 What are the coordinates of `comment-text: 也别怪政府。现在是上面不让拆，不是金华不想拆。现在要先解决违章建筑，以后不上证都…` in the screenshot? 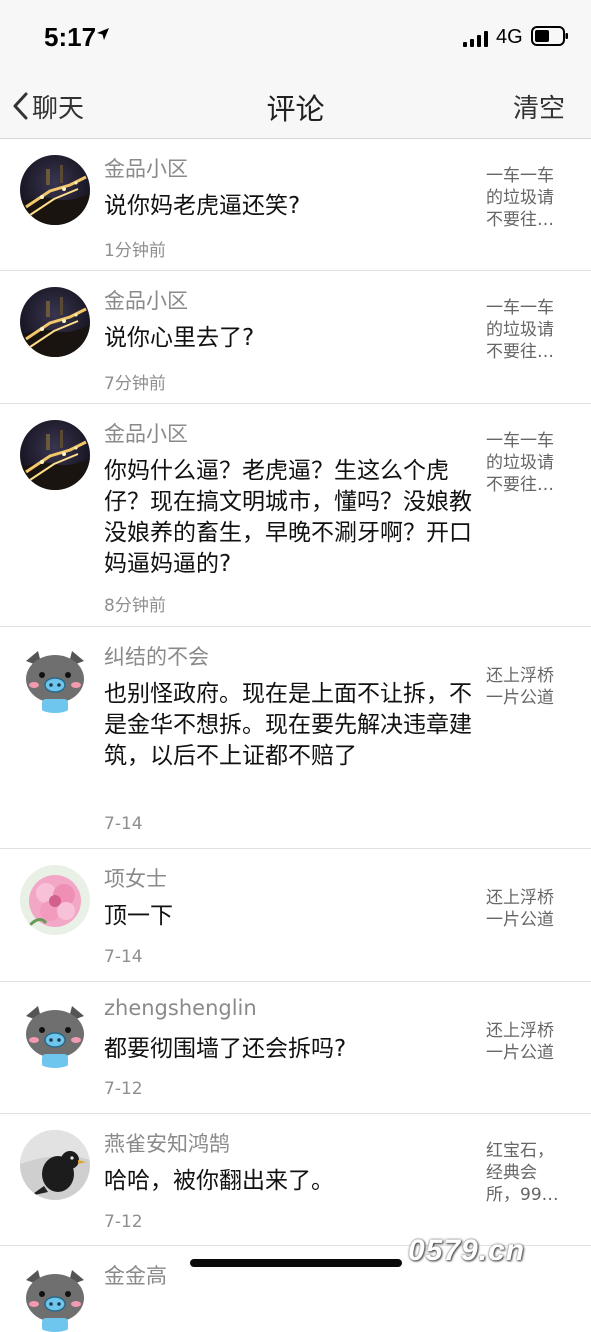 It's located at (288, 725).